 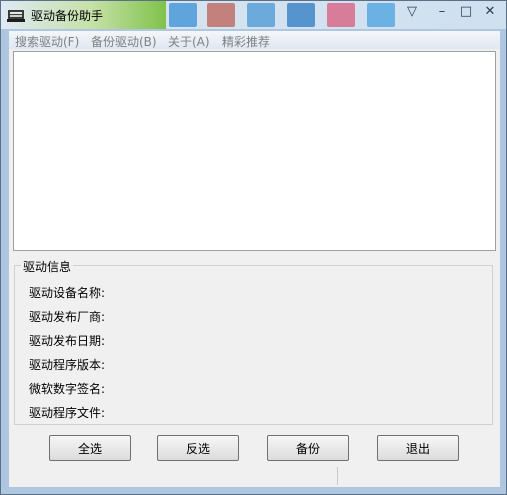 I want to click on exit-button: 退出, so click(x=418, y=448).